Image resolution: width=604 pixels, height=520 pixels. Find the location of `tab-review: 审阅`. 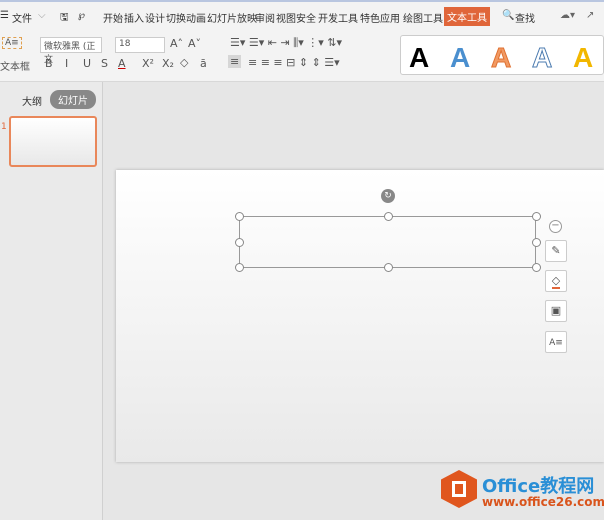

tab-review: 审阅 is located at coordinates (265, 17).